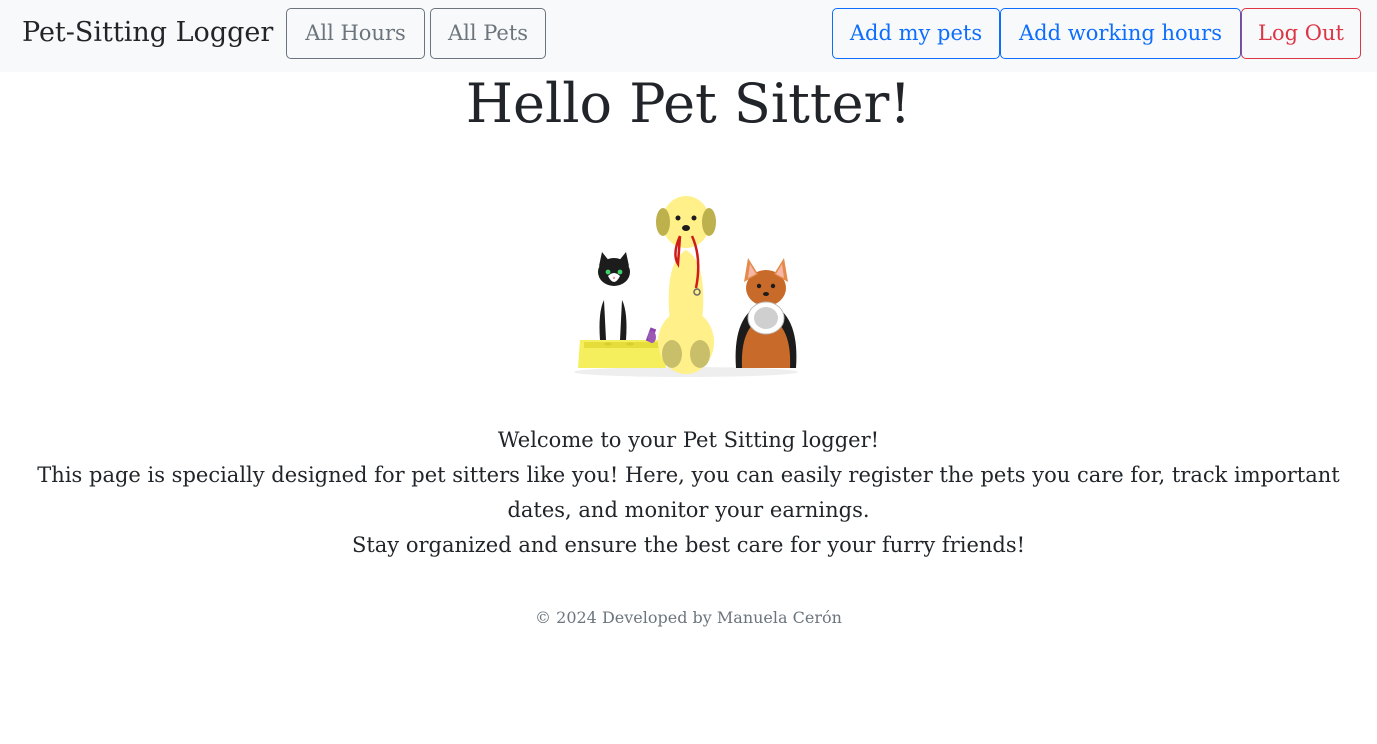 The image size is (1377, 744). I want to click on add-my-pets-button: Add my pets, so click(916, 33).